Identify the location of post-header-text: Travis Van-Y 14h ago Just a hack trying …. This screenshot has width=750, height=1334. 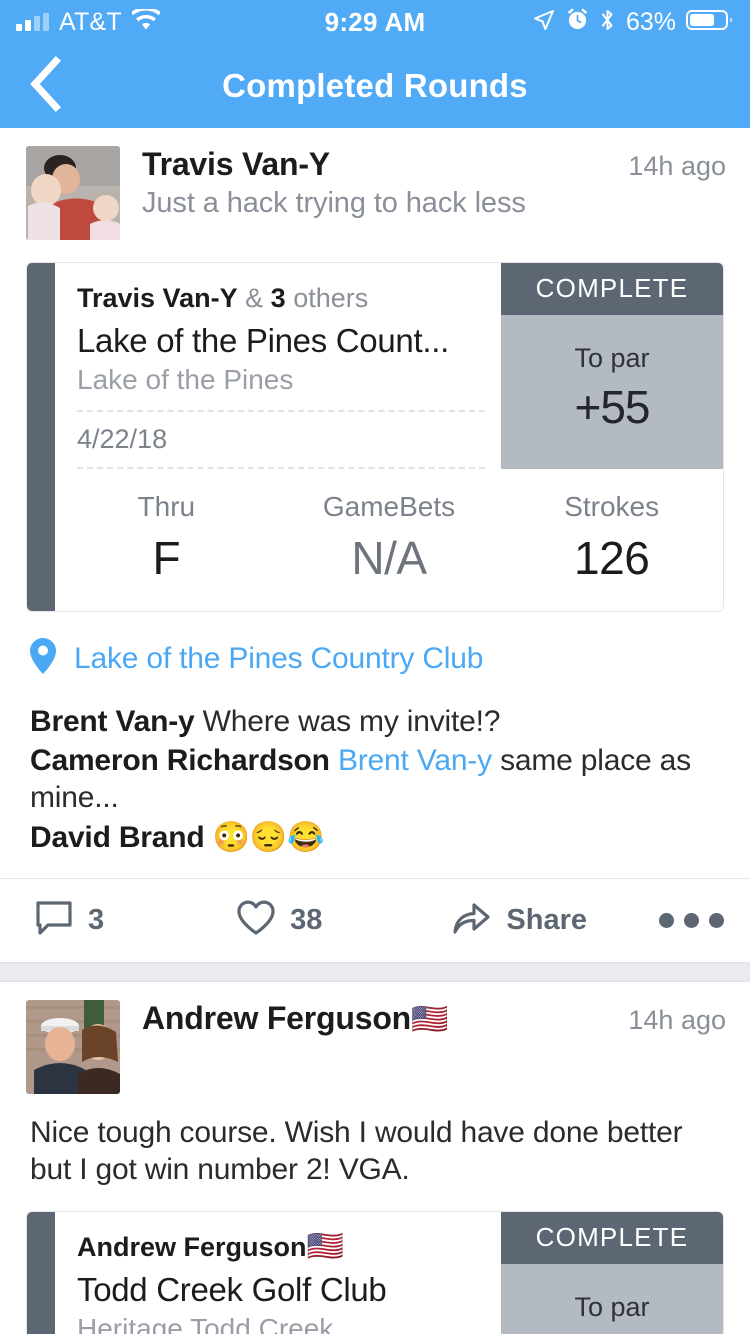
(423, 183).